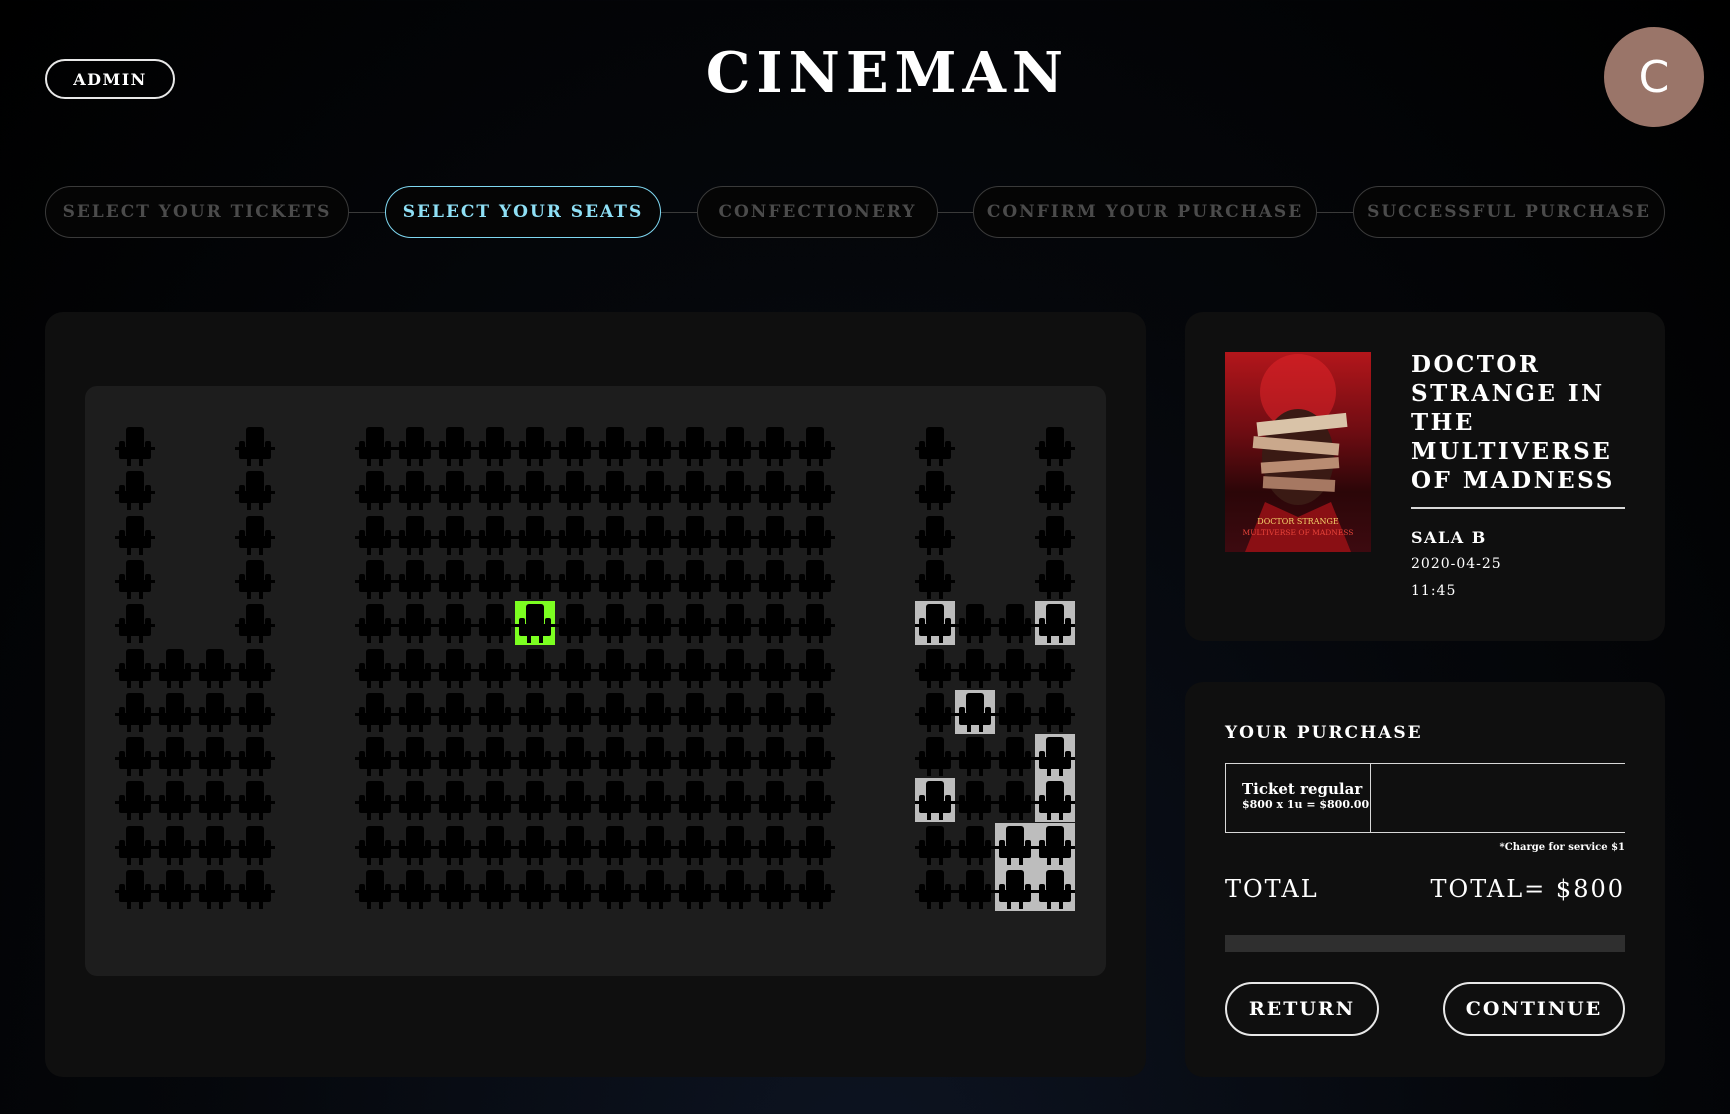  Describe the element at coordinates (1534, 1009) in the screenshot. I see `continue-button: CONTINUE` at that location.